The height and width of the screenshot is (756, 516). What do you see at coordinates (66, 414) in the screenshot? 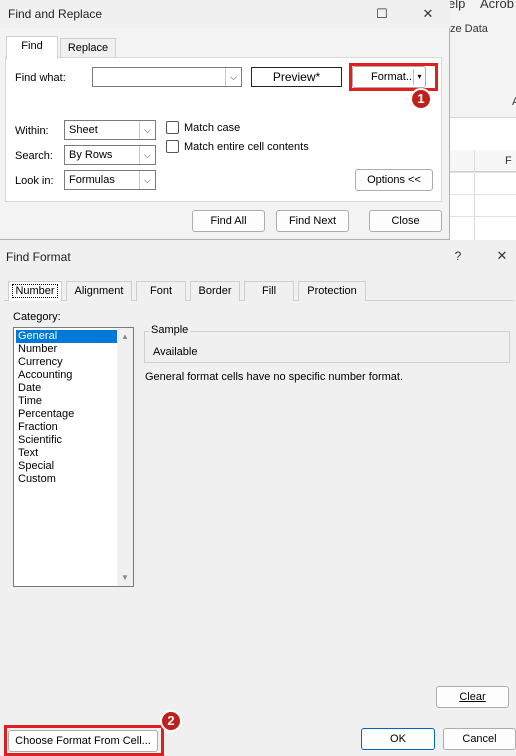
I see `list-item: Percentage` at bounding box center [66, 414].